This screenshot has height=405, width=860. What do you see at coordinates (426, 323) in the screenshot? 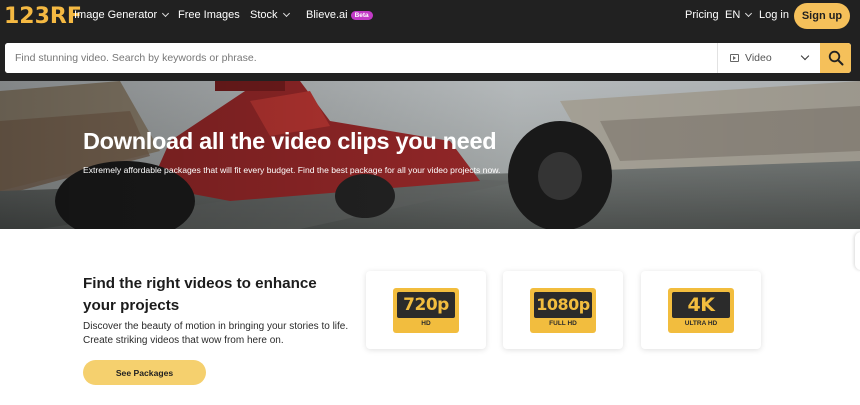
I see `resolution-sublabel: HD` at bounding box center [426, 323].